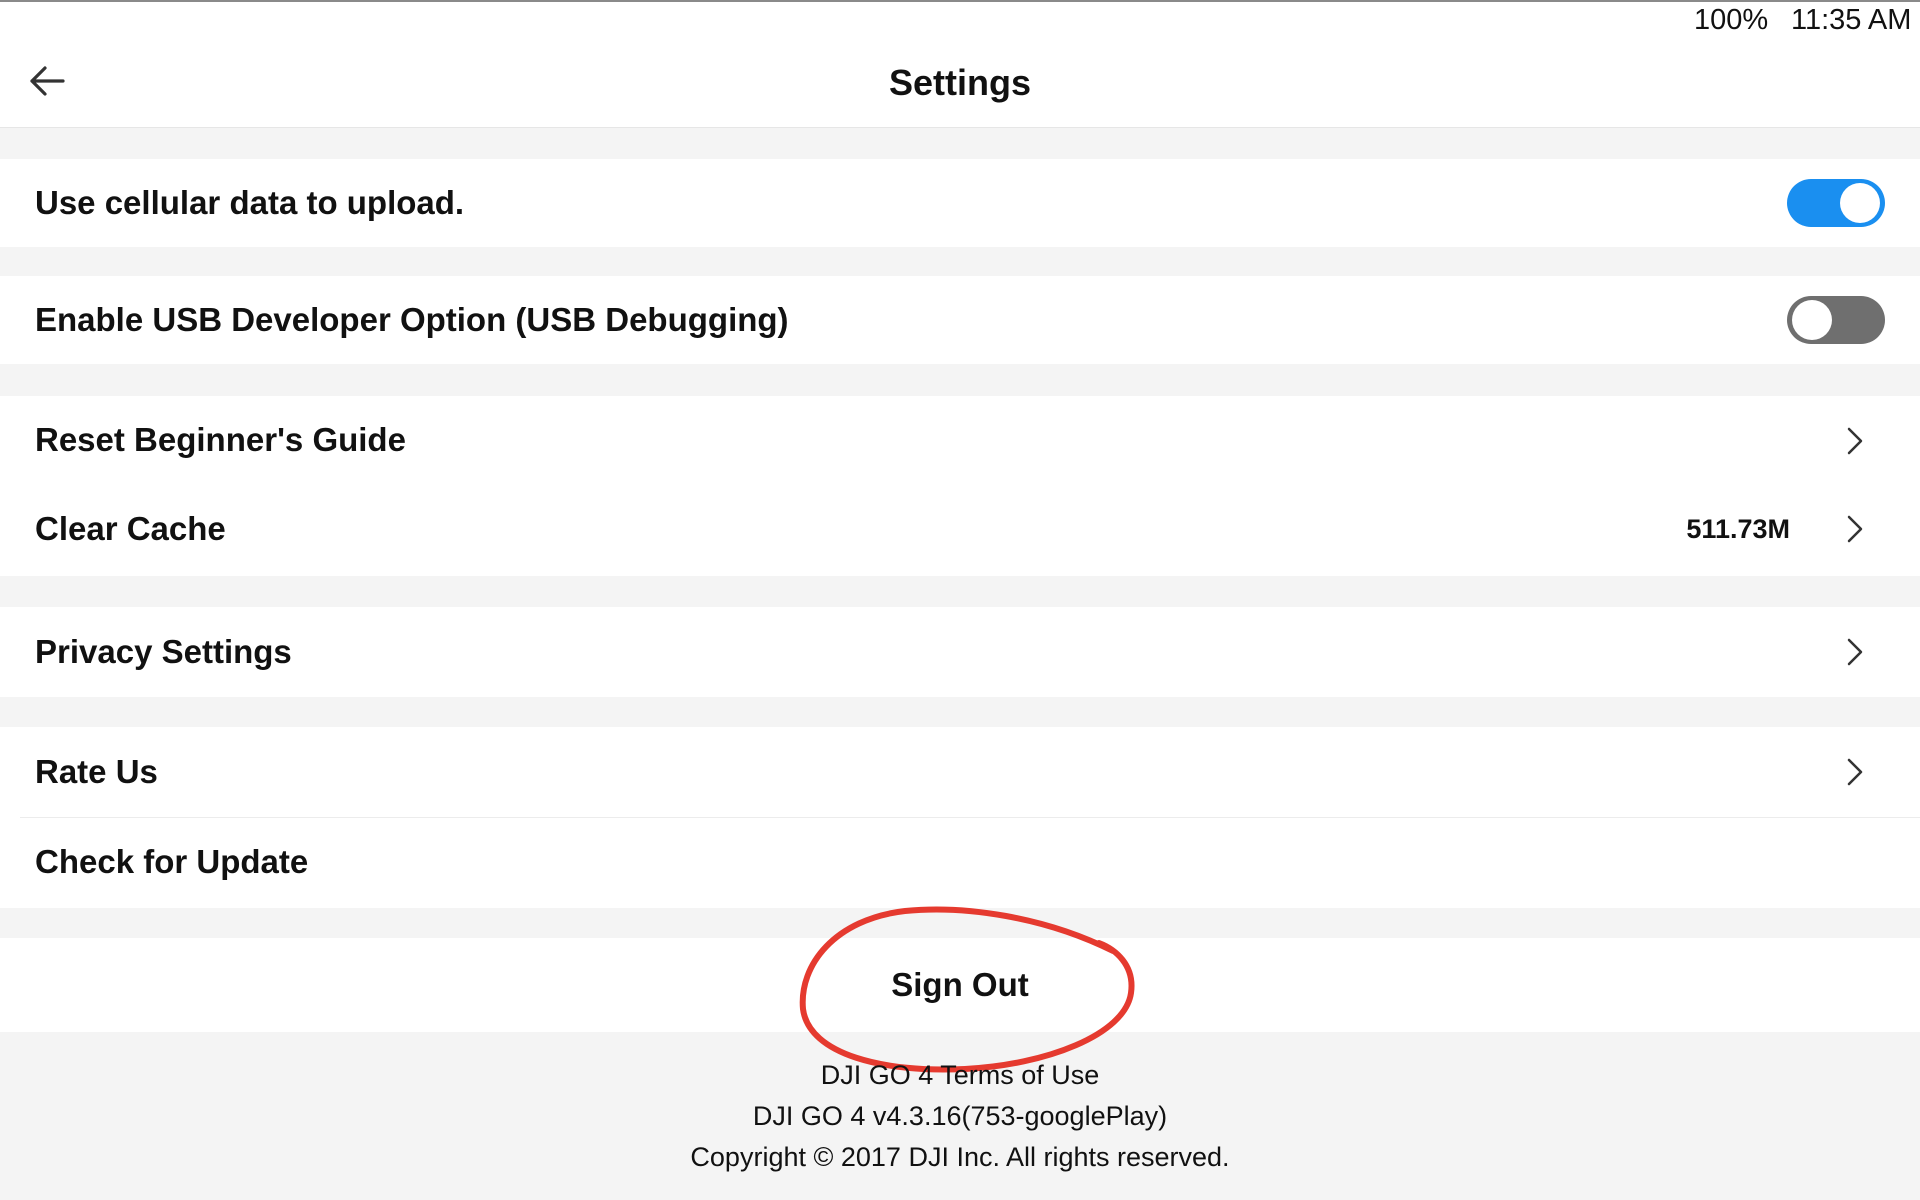 The height and width of the screenshot is (1200, 1920). What do you see at coordinates (1851, 20) in the screenshot?
I see `status-clock: 11:35 AM` at bounding box center [1851, 20].